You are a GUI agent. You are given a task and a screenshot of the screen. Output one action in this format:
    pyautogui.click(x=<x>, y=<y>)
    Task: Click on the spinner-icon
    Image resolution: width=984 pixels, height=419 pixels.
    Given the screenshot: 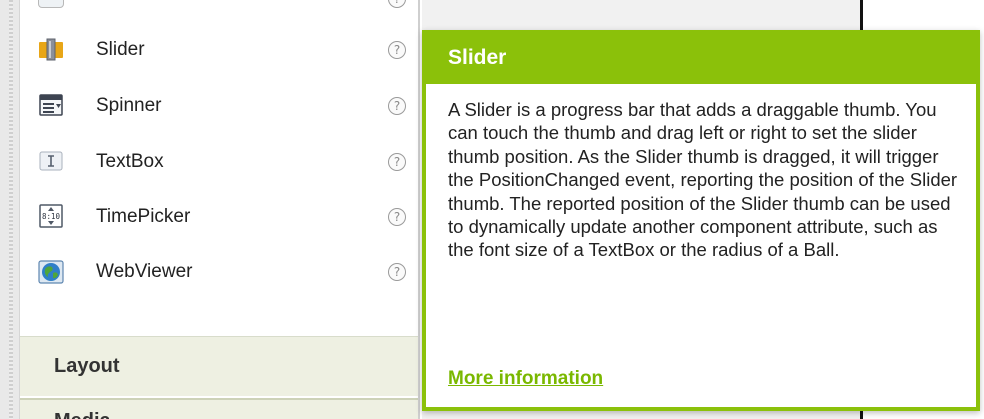 What is the action you would take?
    pyautogui.click(x=51, y=105)
    